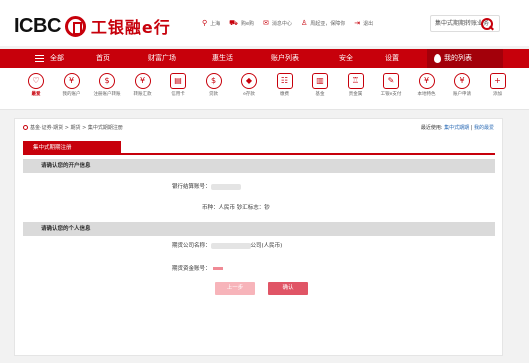 This screenshot has height=363, width=529. Describe the element at coordinates (178, 94) in the screenshot. I see `quick-icon-label: 信用卡` at that location.